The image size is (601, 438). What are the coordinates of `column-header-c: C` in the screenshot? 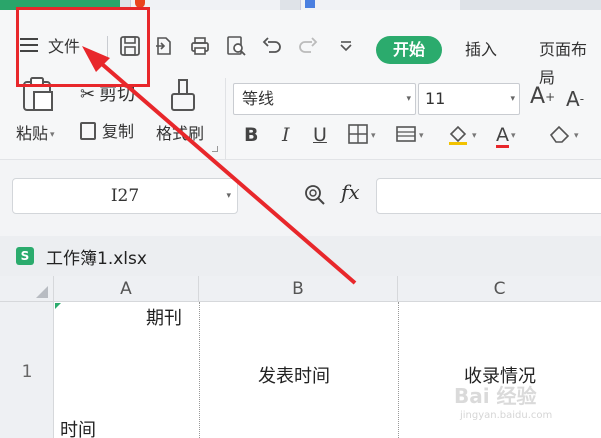 It's located at (499, 289).